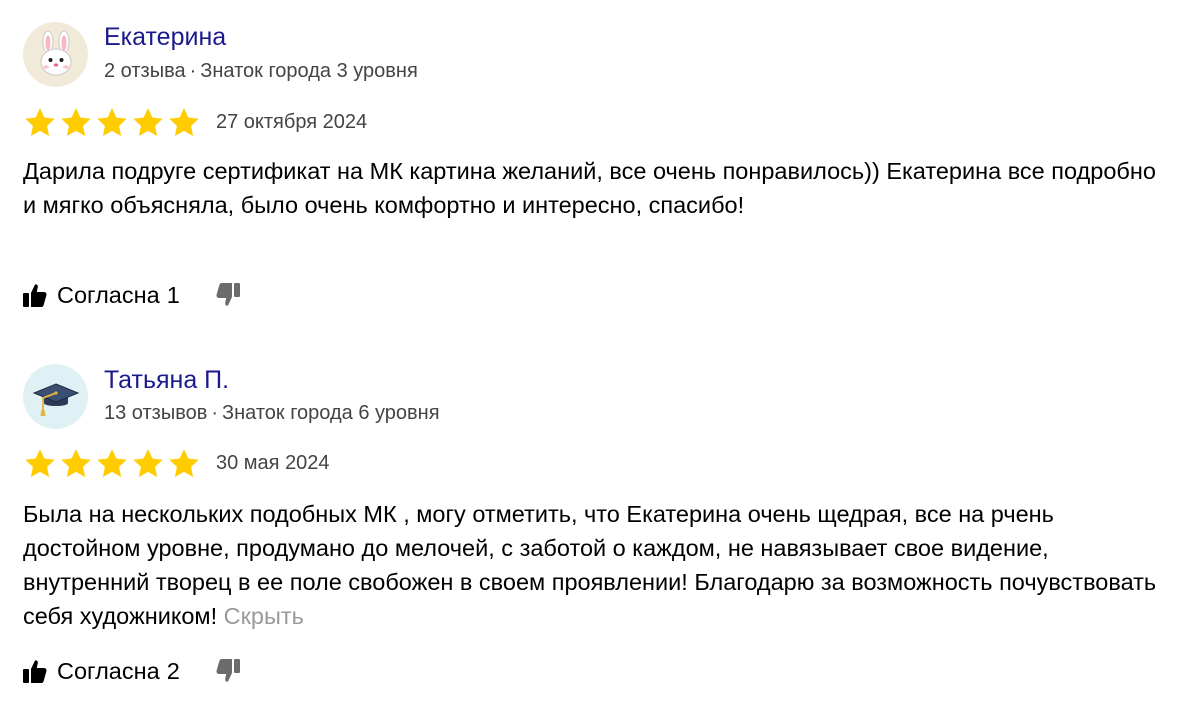 This screenshot has width=1186, height=704. What do you see at coordinates (145, 71) in the screenshot?
I see `author-review-count: 2 отзыва` at bounding box center [145, 71].